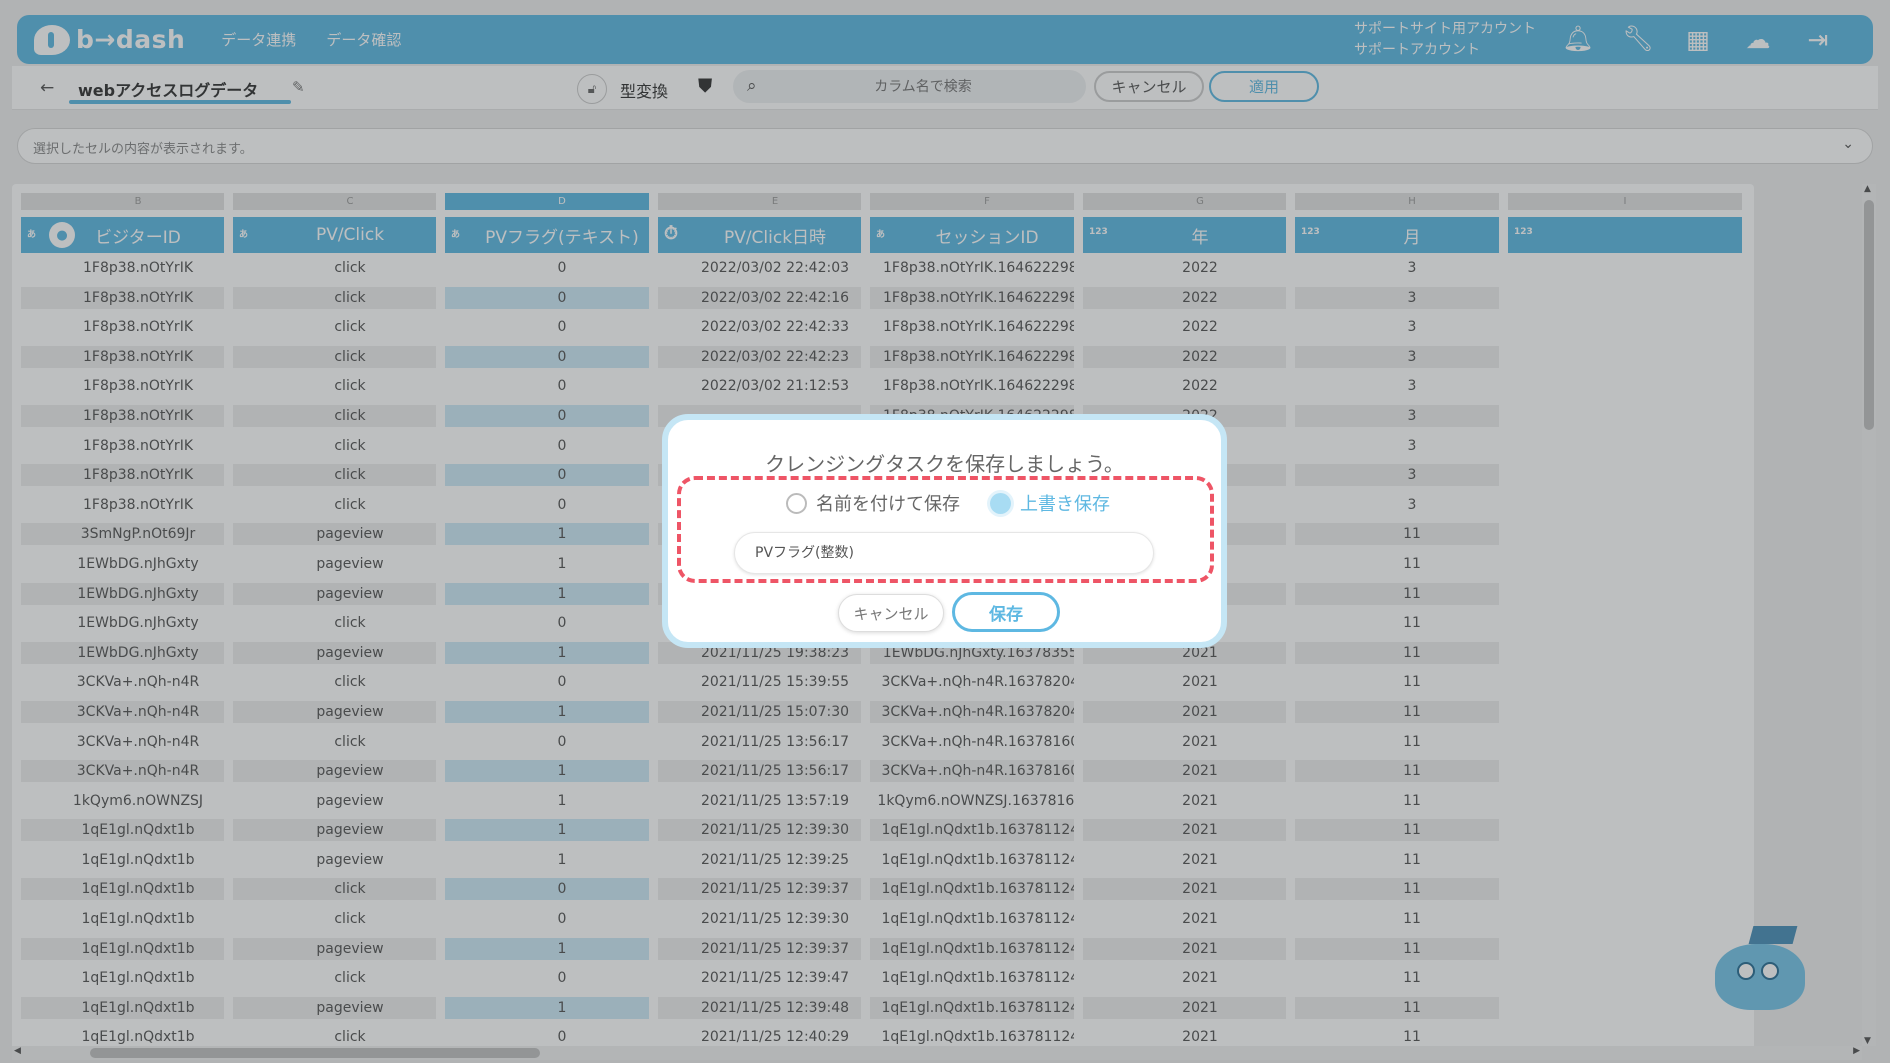 The image size is (1890, 1063). What do you see at coordinates (944, 464) in the screenshot?
I see `dialog-title: クレンジングタスクを保存しましょう。` at bounding box center [944, 464].